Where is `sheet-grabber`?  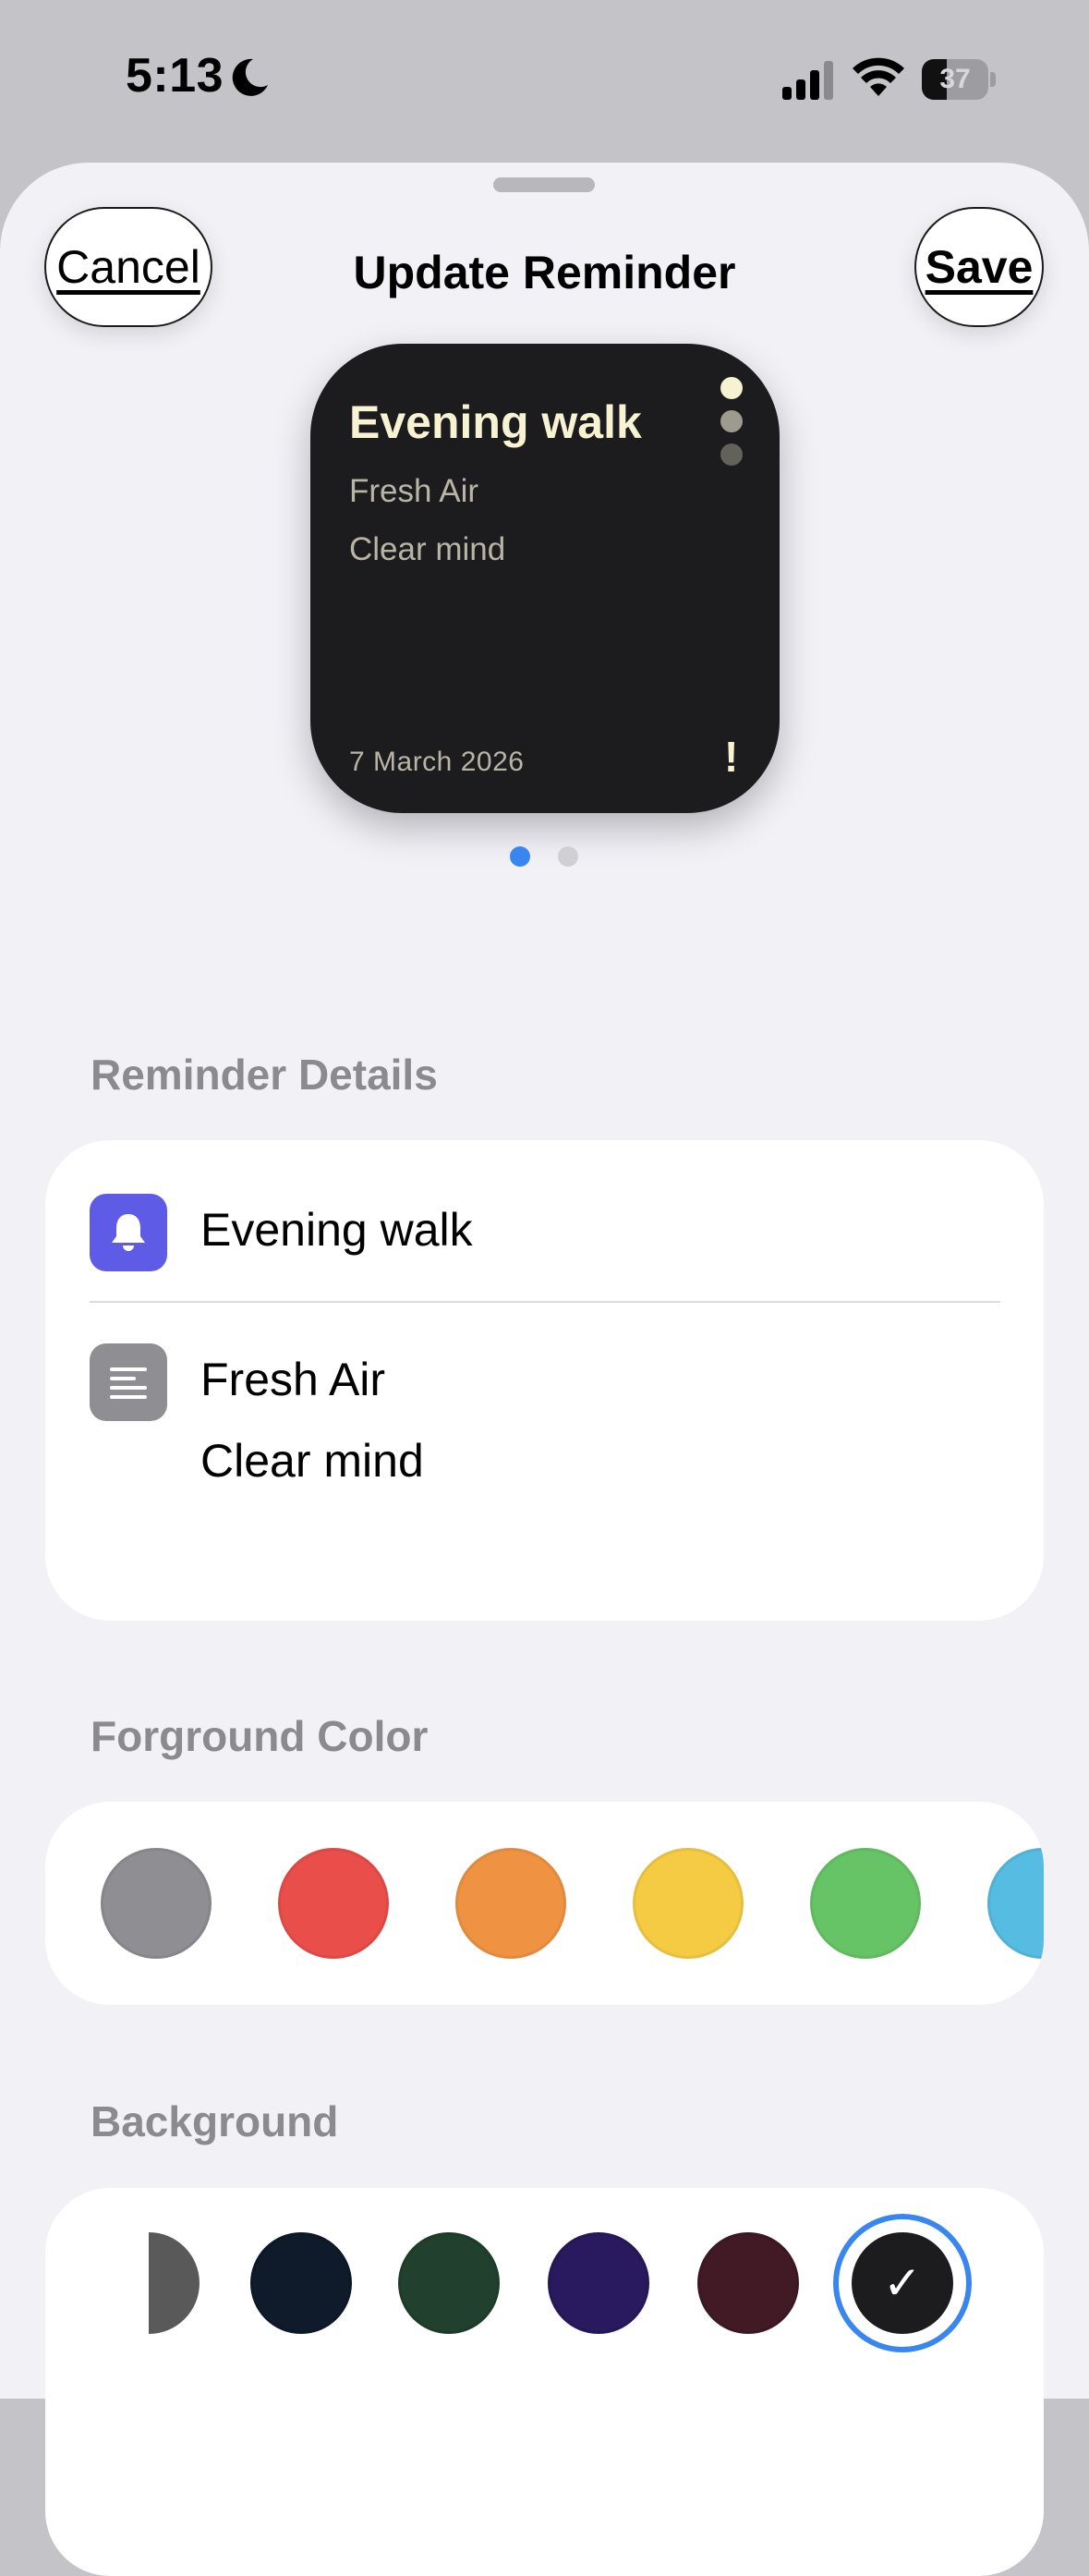
sheet-grabber is located at coordinates (544, 184).